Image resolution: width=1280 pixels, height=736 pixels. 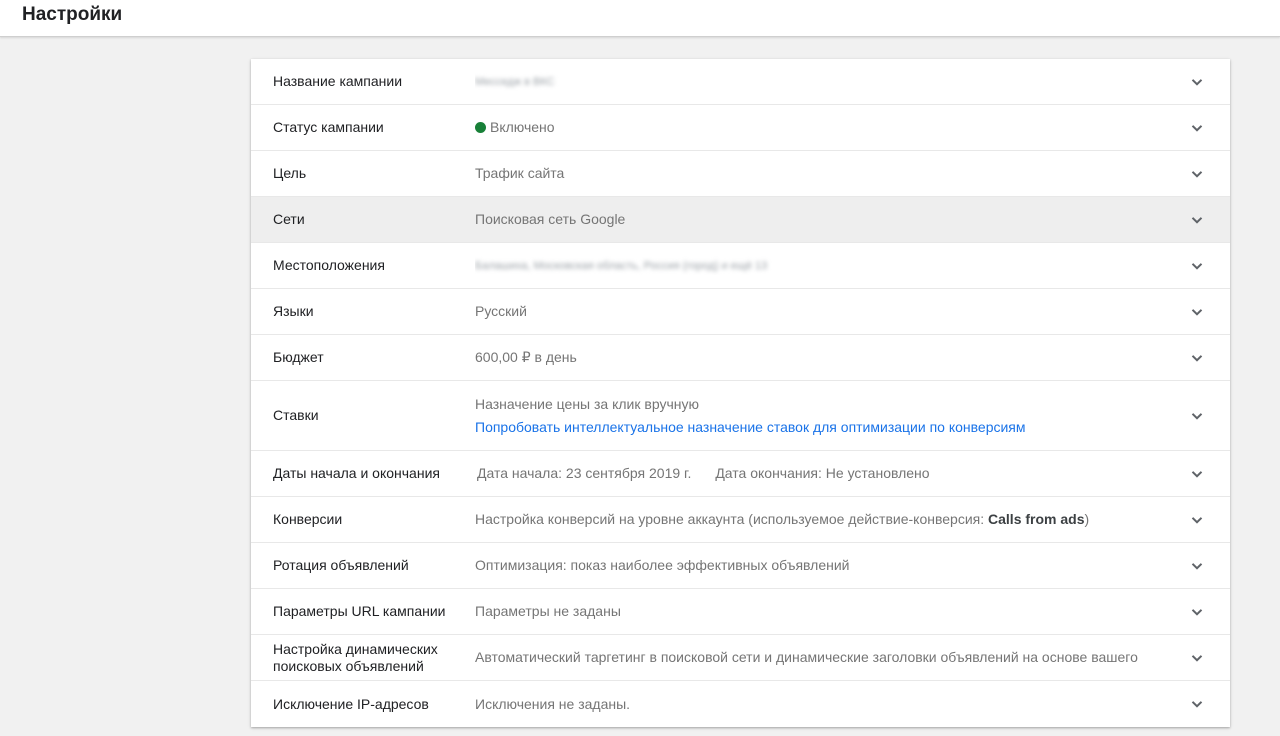 What do you see at coordinates (356, 473) in the screenshot?
I see `setting-label: Даты начала и окончания` at bounding box center [356, 473].